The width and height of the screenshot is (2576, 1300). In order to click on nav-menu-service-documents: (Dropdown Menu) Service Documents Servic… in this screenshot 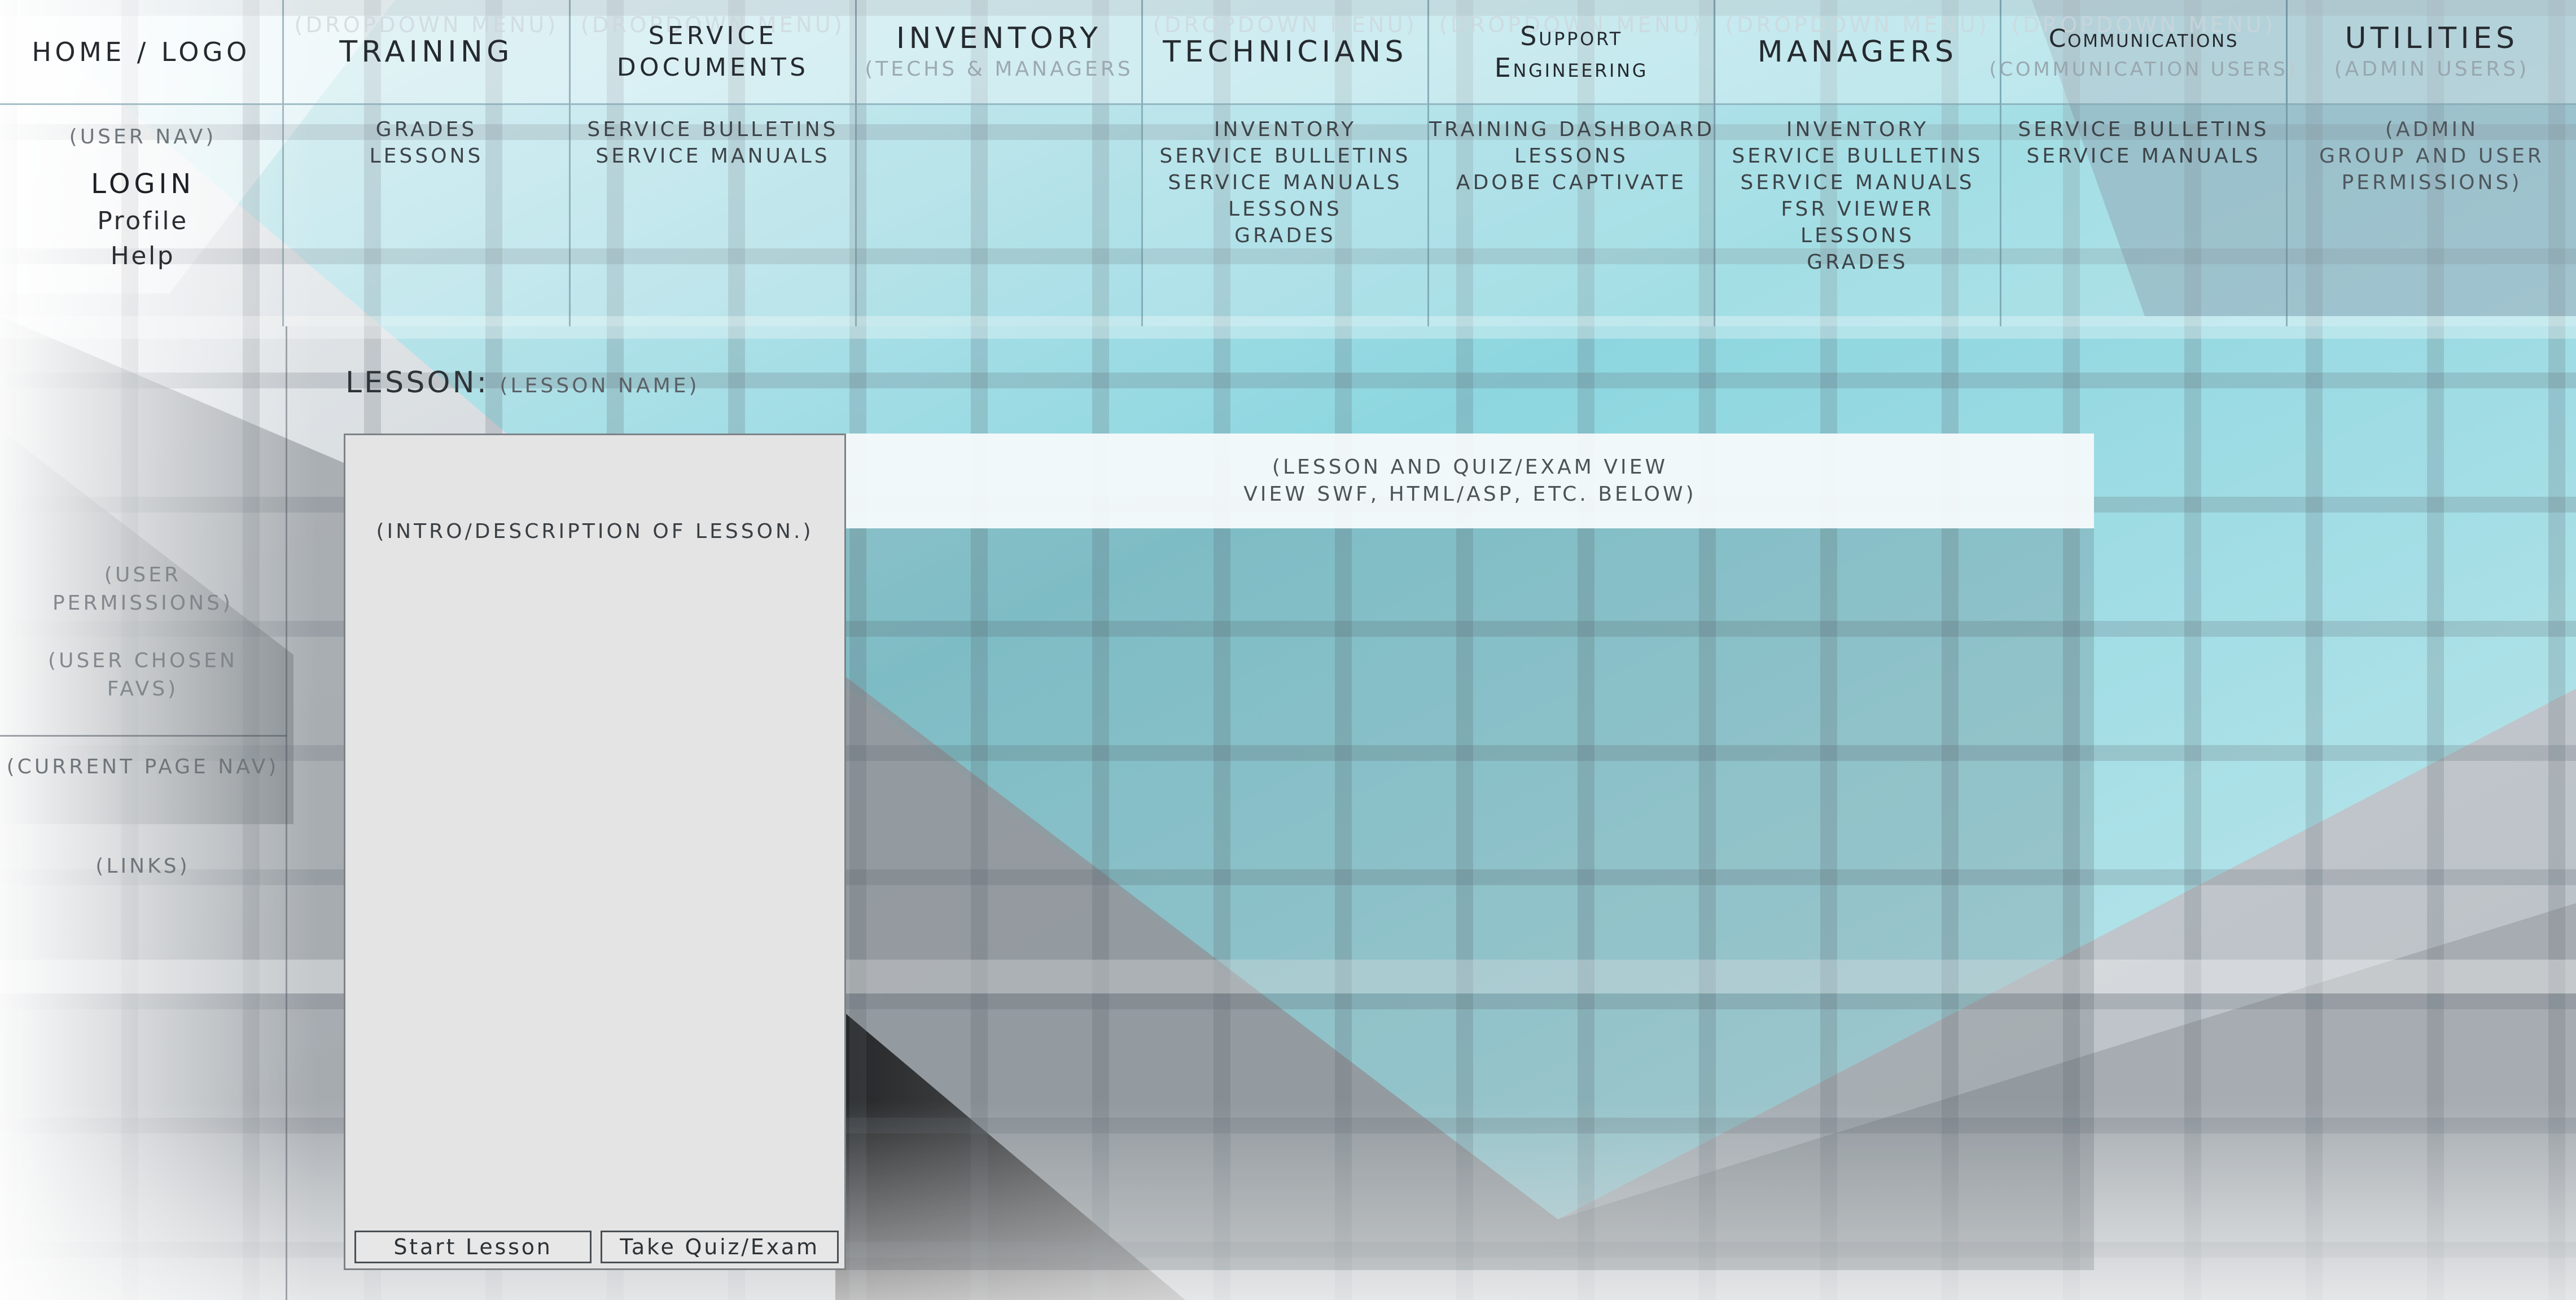, I will do `click(714, 163)`.